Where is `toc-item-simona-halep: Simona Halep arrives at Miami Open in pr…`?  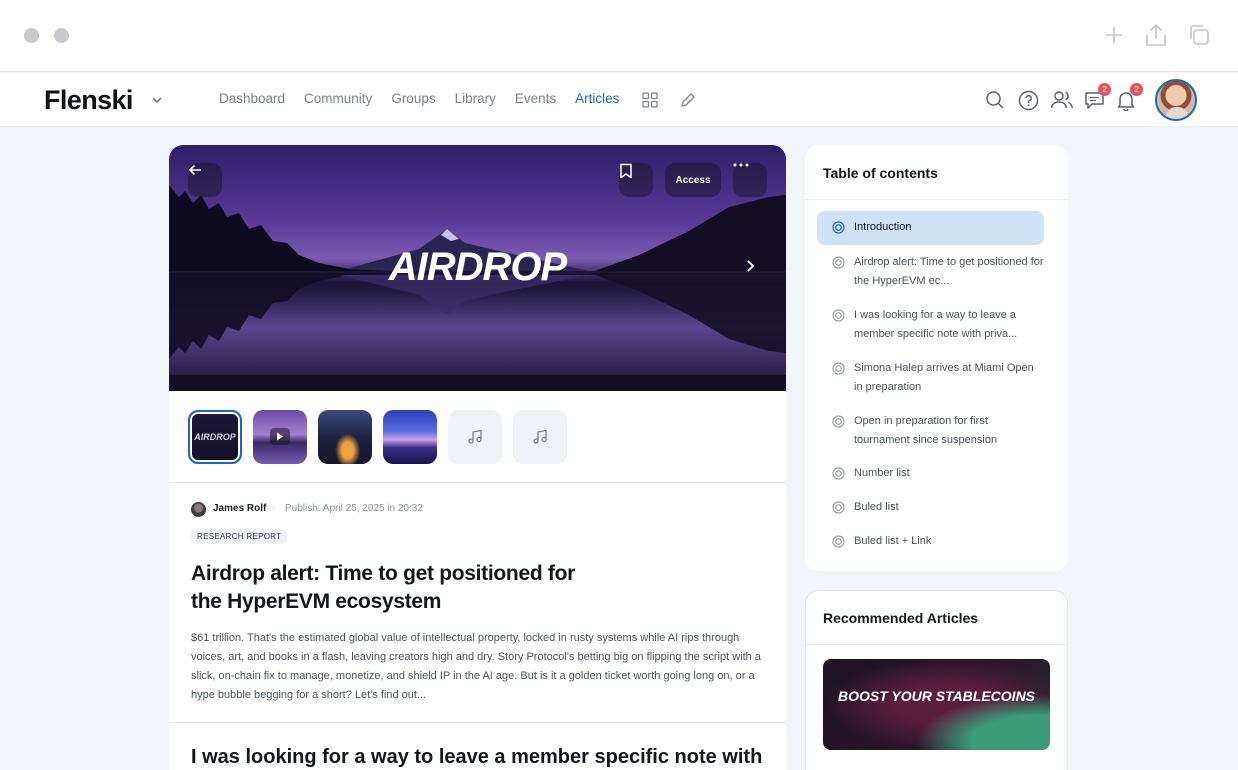
toc-item-simona-halep: Simona Halep arrives at Miami Open in pr… is located at coordinates (930, 378).